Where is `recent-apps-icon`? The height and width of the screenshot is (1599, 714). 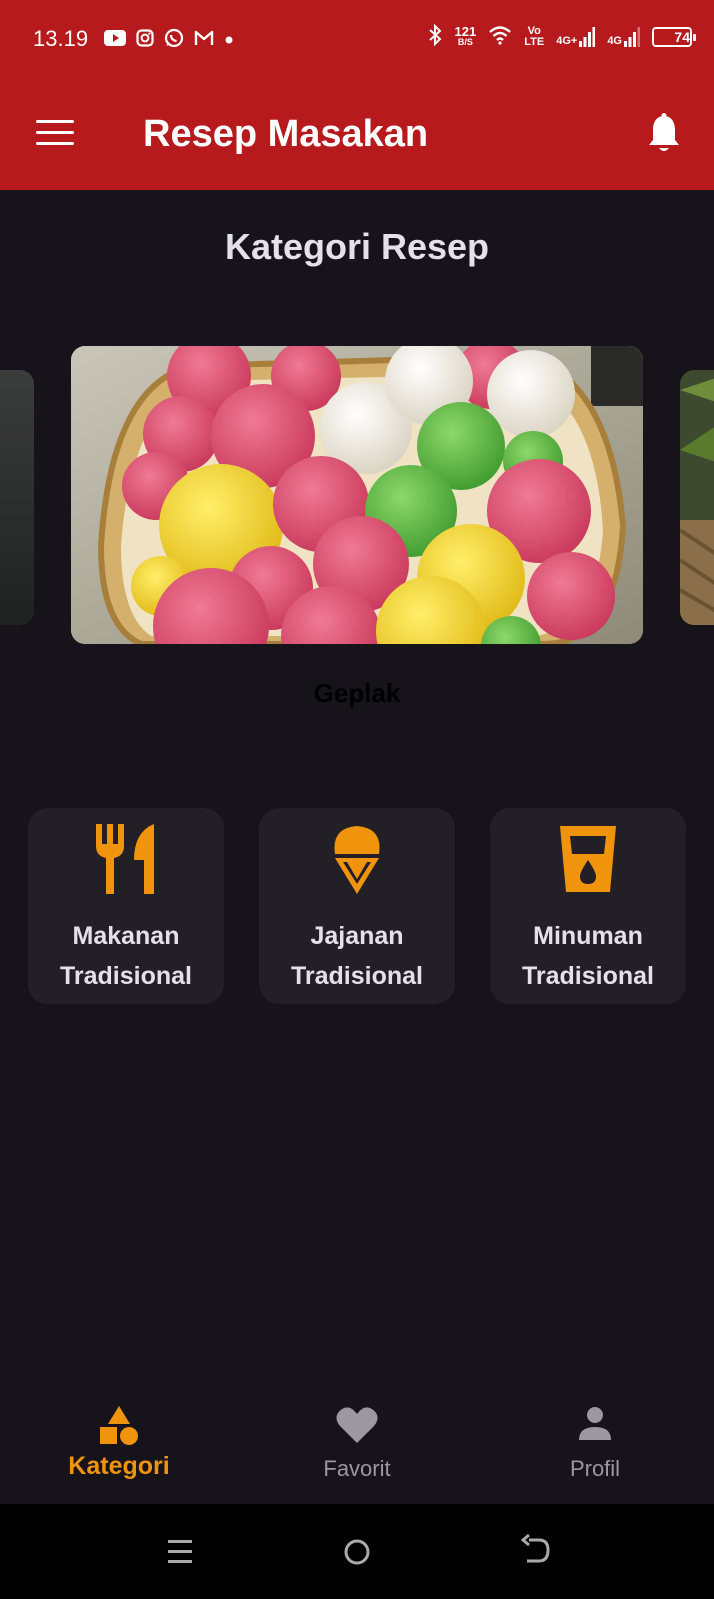 recent-apps-icon is located at coordinates (180, 1551).